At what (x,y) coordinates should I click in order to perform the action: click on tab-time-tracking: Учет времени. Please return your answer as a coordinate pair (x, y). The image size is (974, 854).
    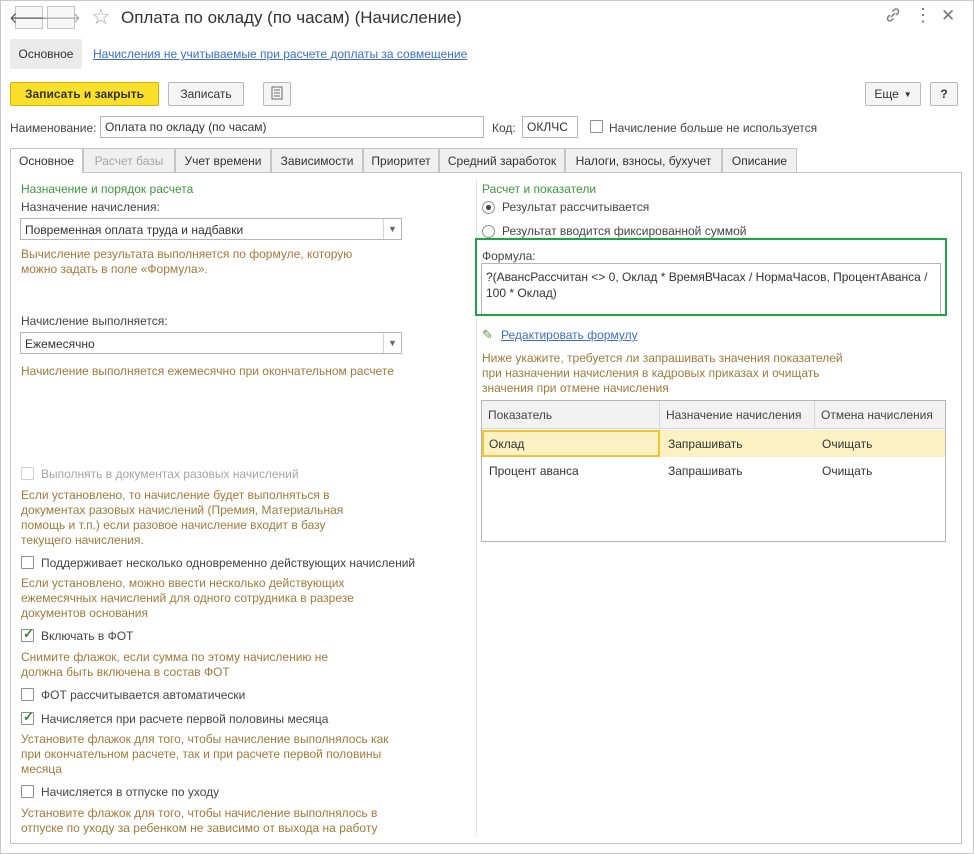
    Looking at the image, I should click on (223, 160).